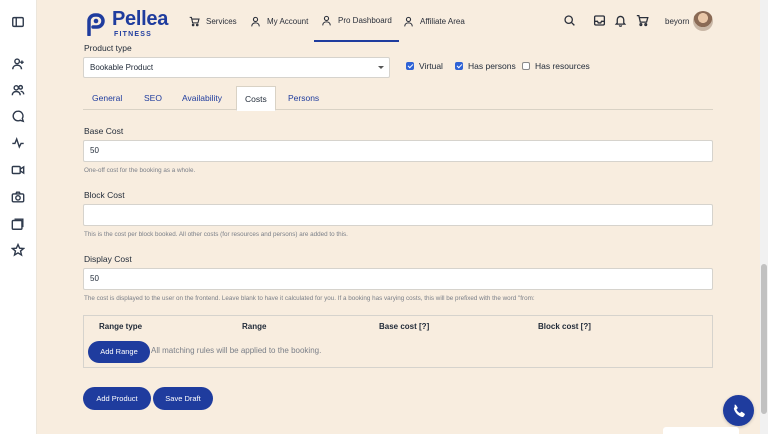  I want to click on tab-availability: Availability, so click(202, 98).